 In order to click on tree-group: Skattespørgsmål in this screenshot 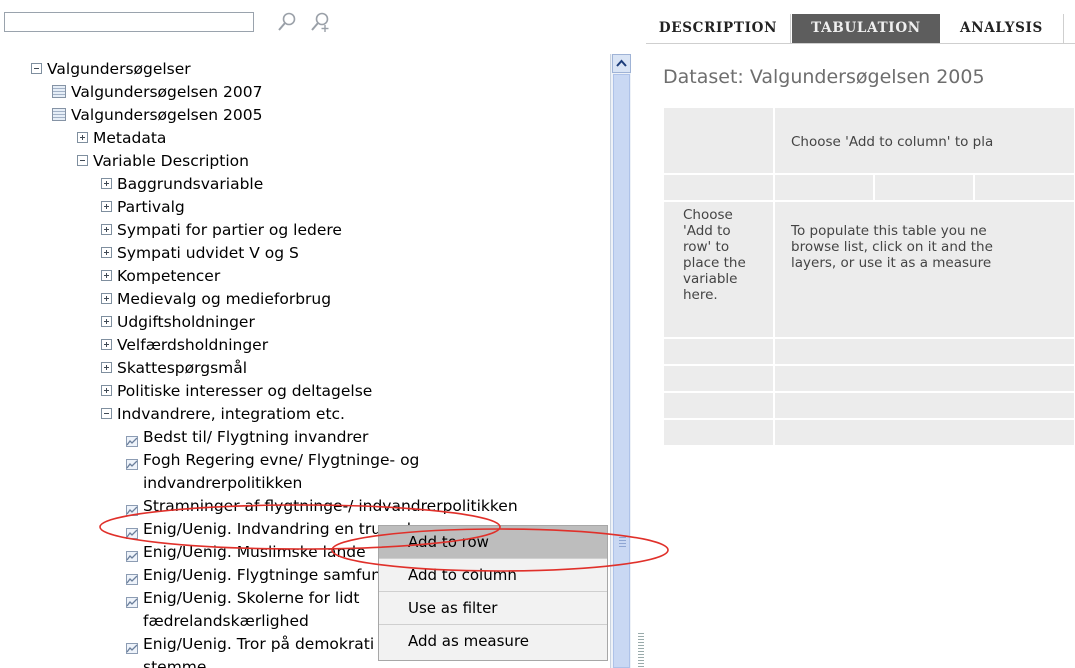, I will do `click(174, 368)`.